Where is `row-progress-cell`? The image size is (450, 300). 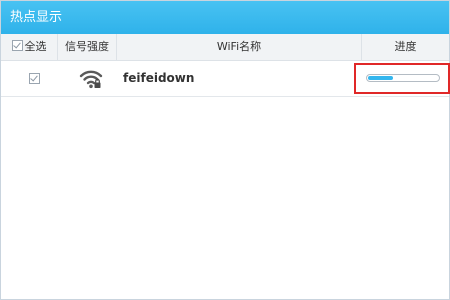 row-progress-cell is located at coordinates (402, 78).